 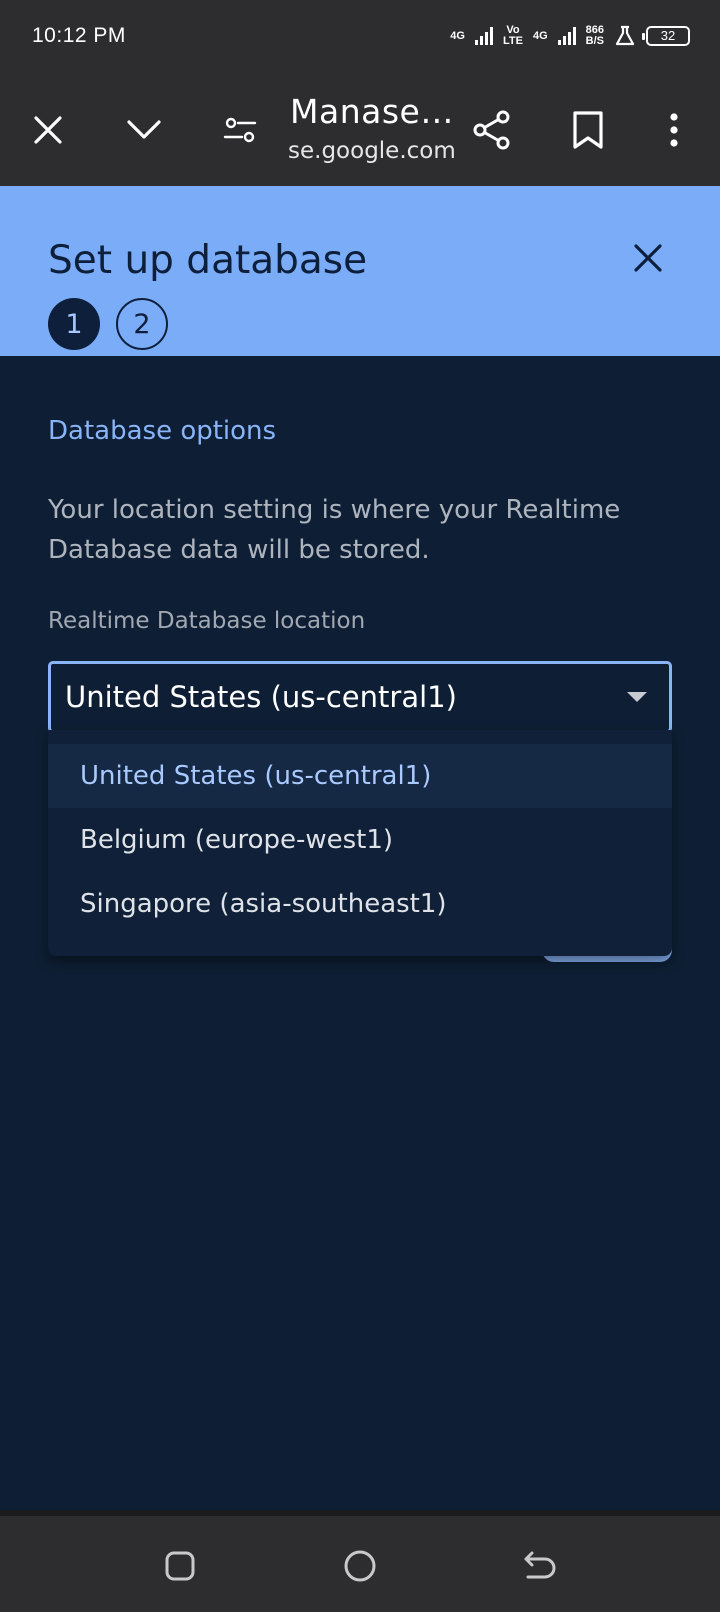 What do you see at coordinates (637, 697) in the screenshot?
I see `dropdown-arrow-icon` at bounding box center [637, 697].